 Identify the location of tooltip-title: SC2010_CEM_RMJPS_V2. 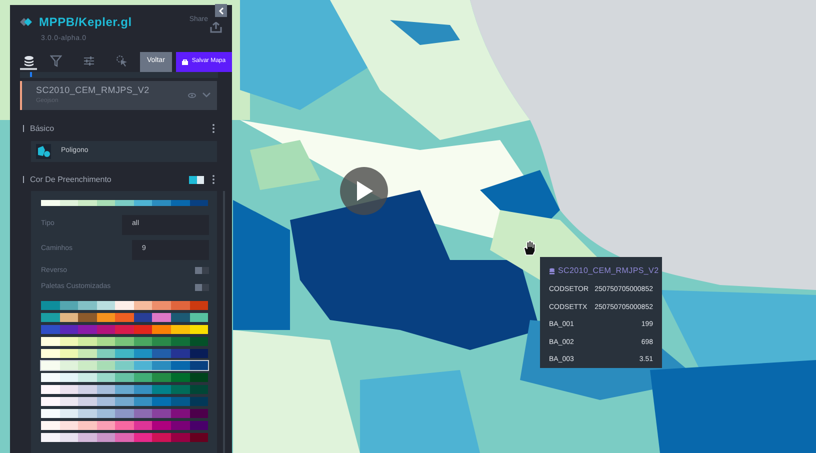
(608, 271).